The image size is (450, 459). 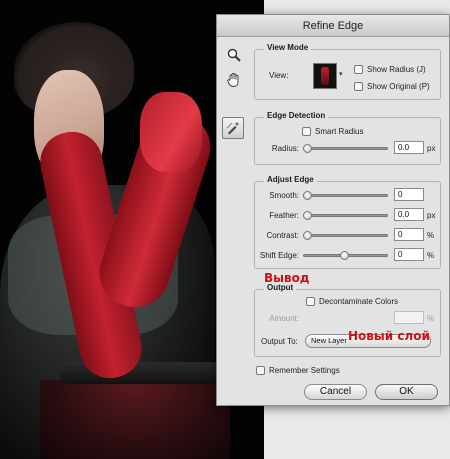 I want to click on shift-edge-label: Shift Edge:, so click(x=279, y=255).